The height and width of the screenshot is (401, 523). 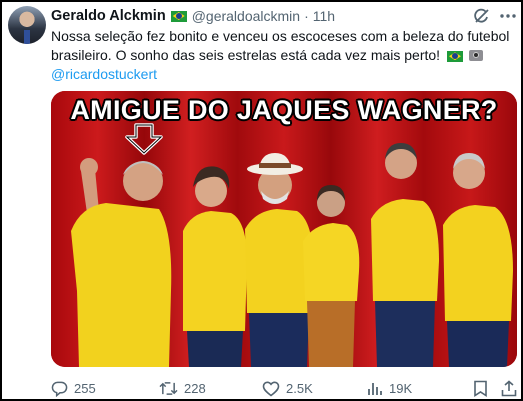 I want to click on camera-icon, so click(x=475, y=55).